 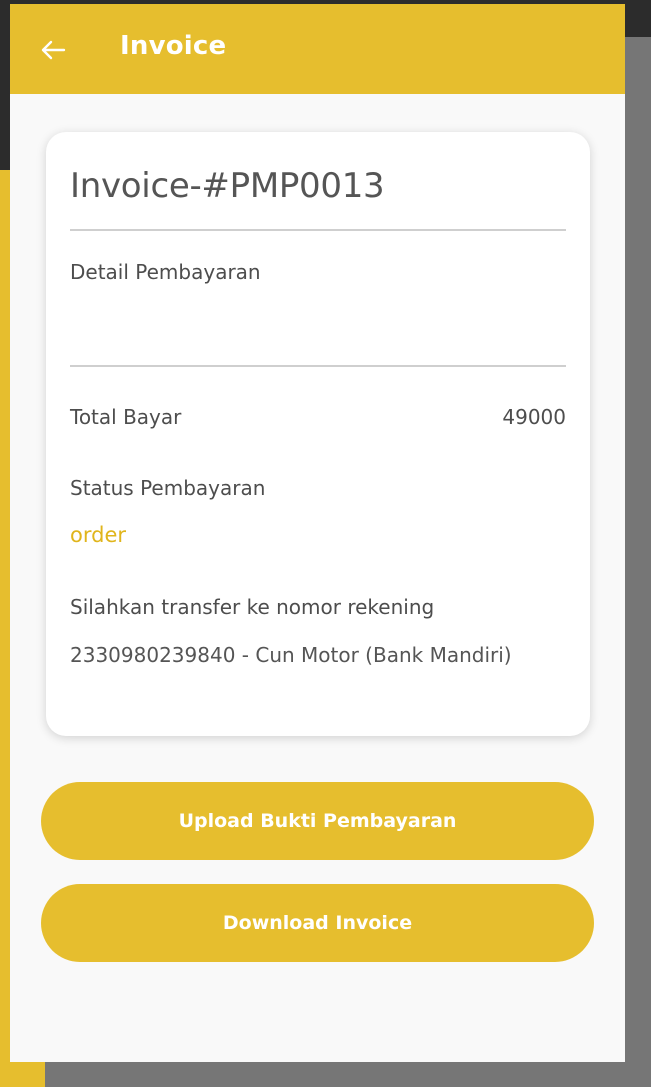 What do you see at coordinates (168, 488) in the screenshot?
I see `payment-status-label: Status Pembayaran` at bounding box center [168, 488].